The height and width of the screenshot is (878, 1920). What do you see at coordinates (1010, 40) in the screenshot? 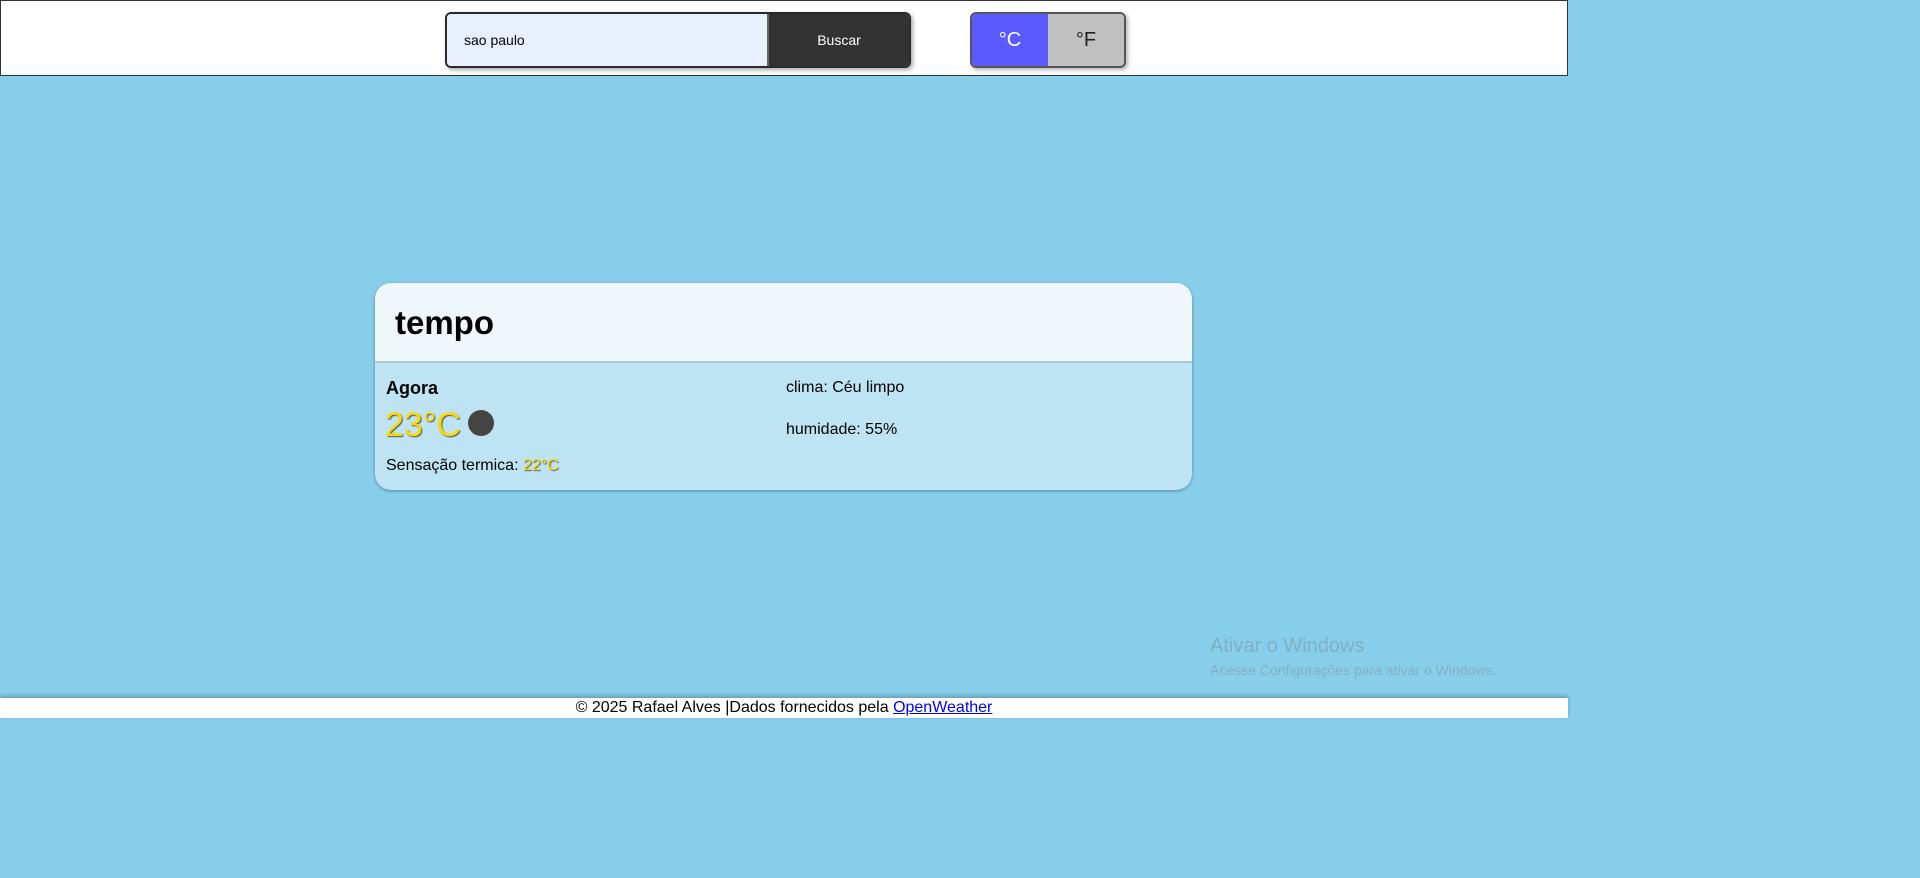
I see `celsius-button: °C` at bounding box center [1010, 40].